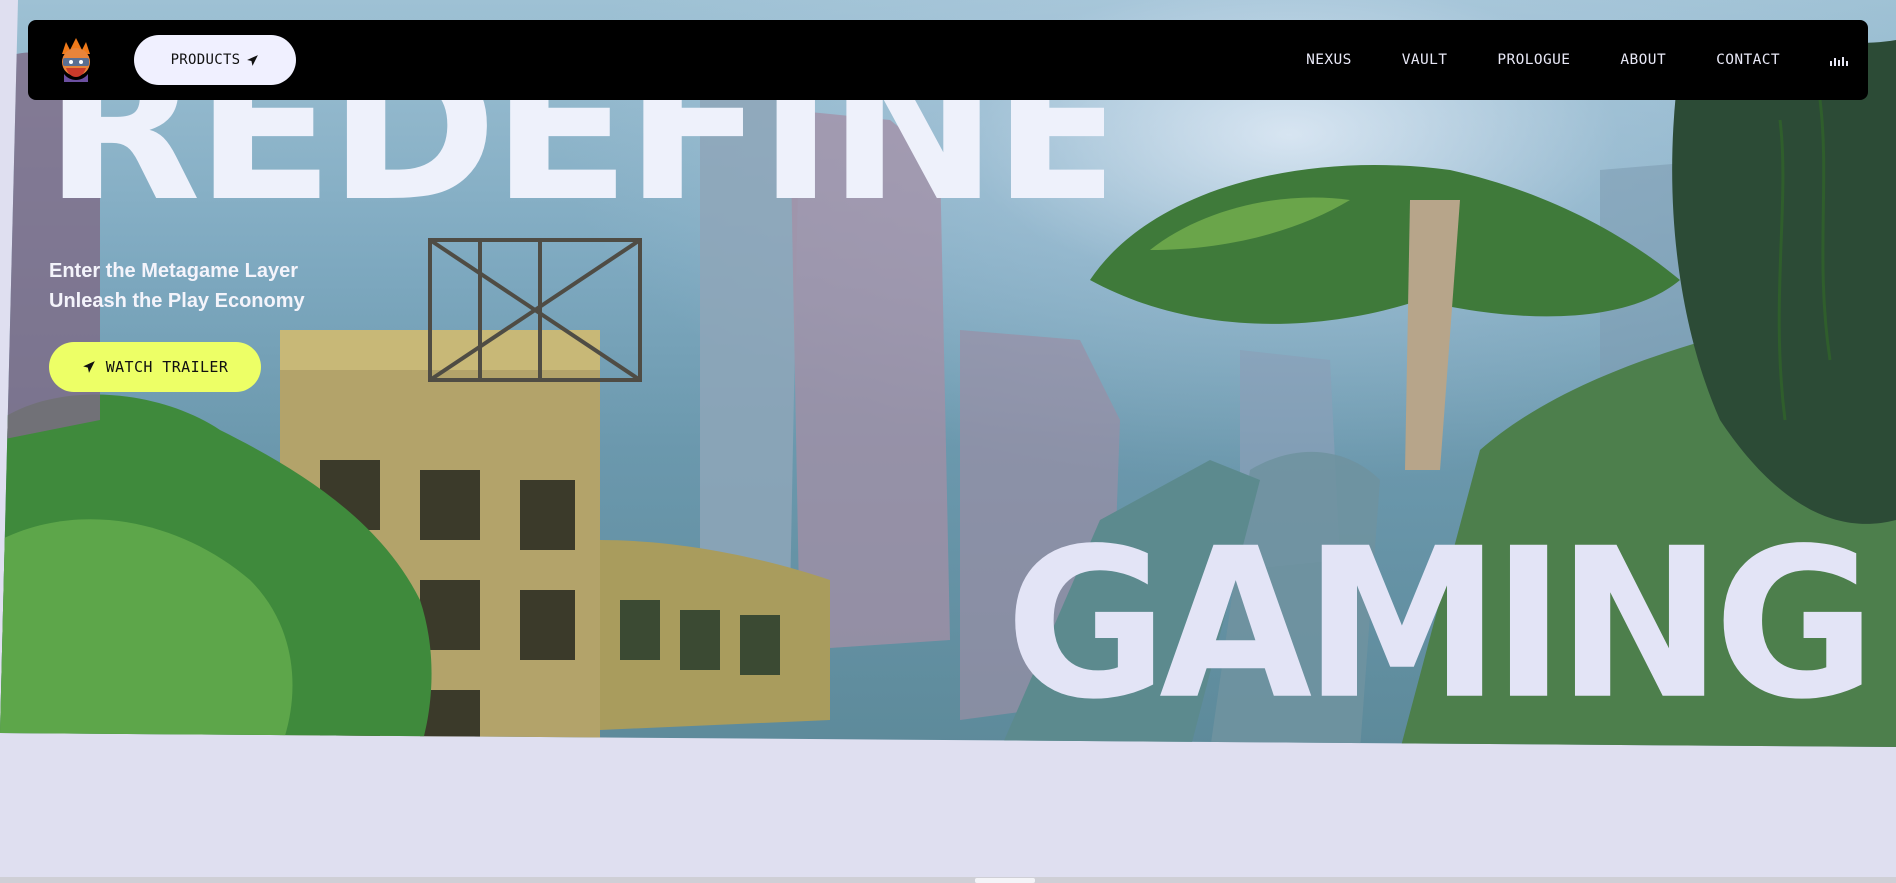  Describe the element at coordinates (1005, 880) in the screenshot. I see `scrollbar-thumb` at that location.